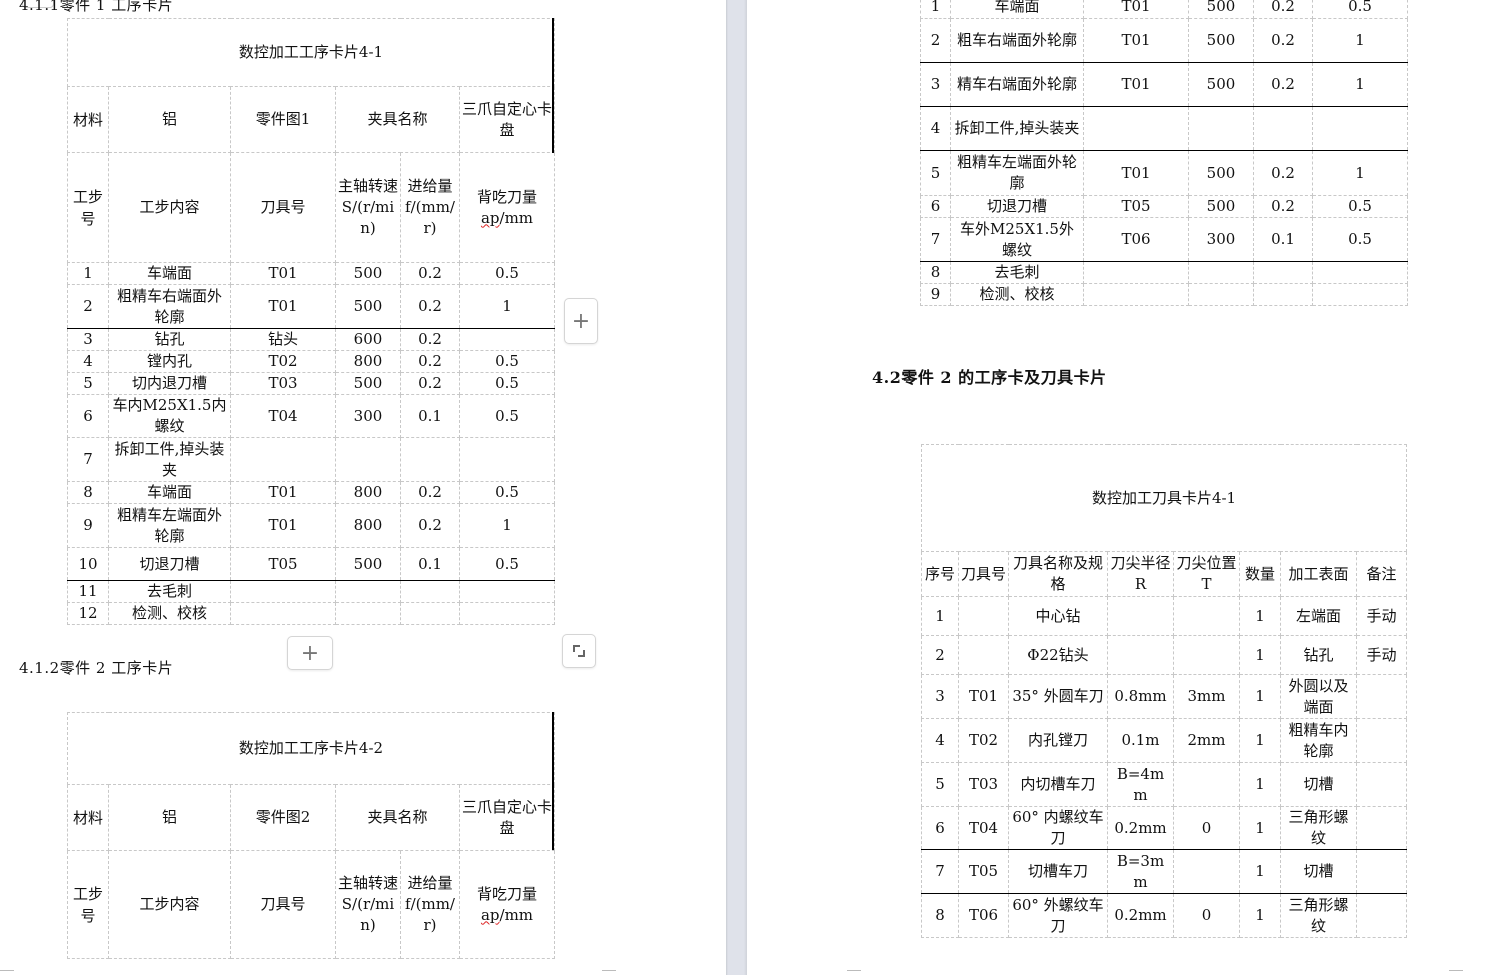 The width and height of the screenshot is (1492, 975). I want to click on cell-position, so click(1206, 871).